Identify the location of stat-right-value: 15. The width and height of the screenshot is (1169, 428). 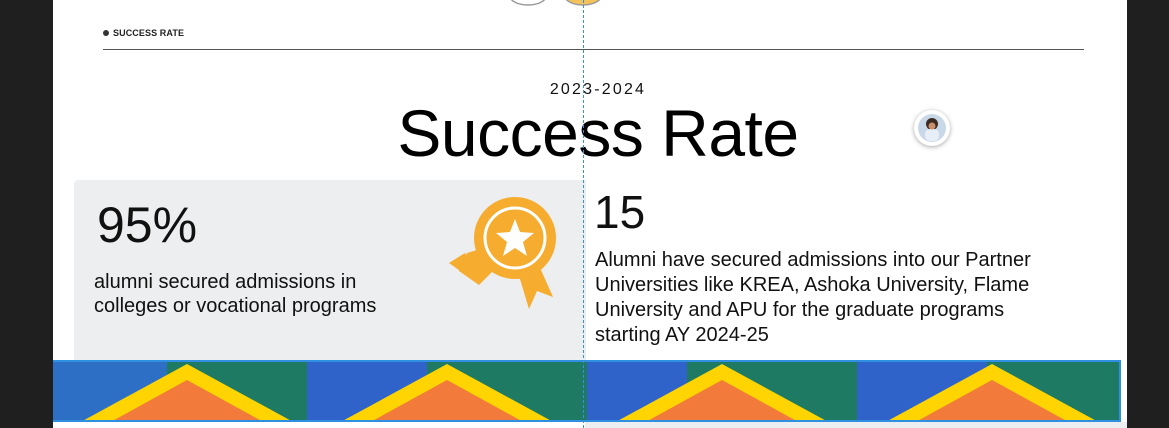
(620, 212).